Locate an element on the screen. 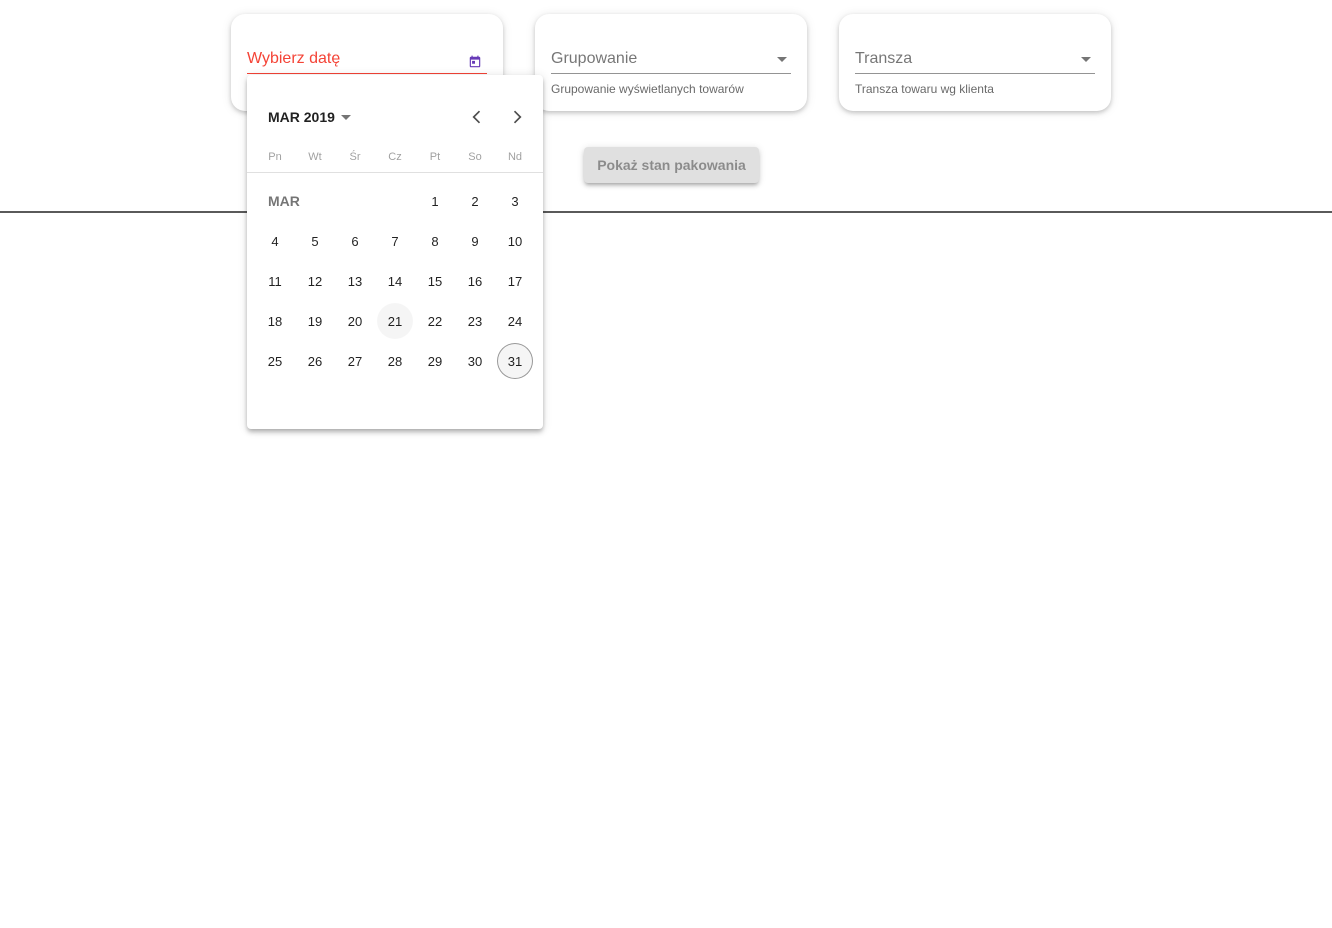 Image resolution: width=1332 pixels, height=928 pixels. calendar-day: 16 is located at coordinates (475, 281).